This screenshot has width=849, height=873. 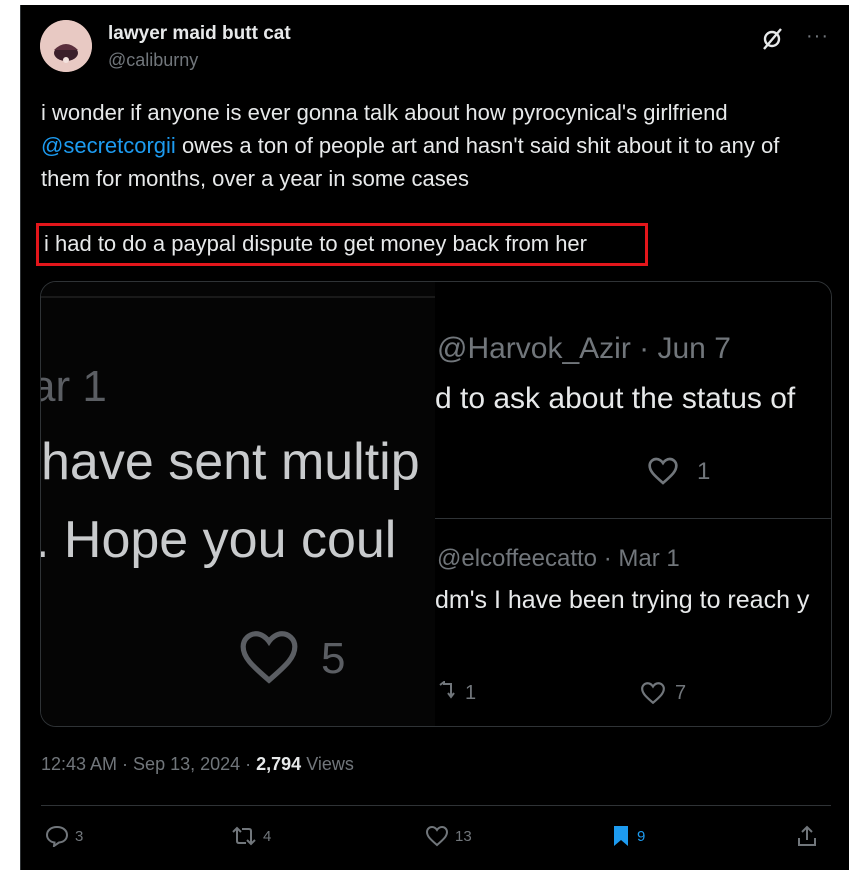 What do you see at coordinates (807, 835) in the screenshot?
I see `share-icon` at bounding box center [807, 835].